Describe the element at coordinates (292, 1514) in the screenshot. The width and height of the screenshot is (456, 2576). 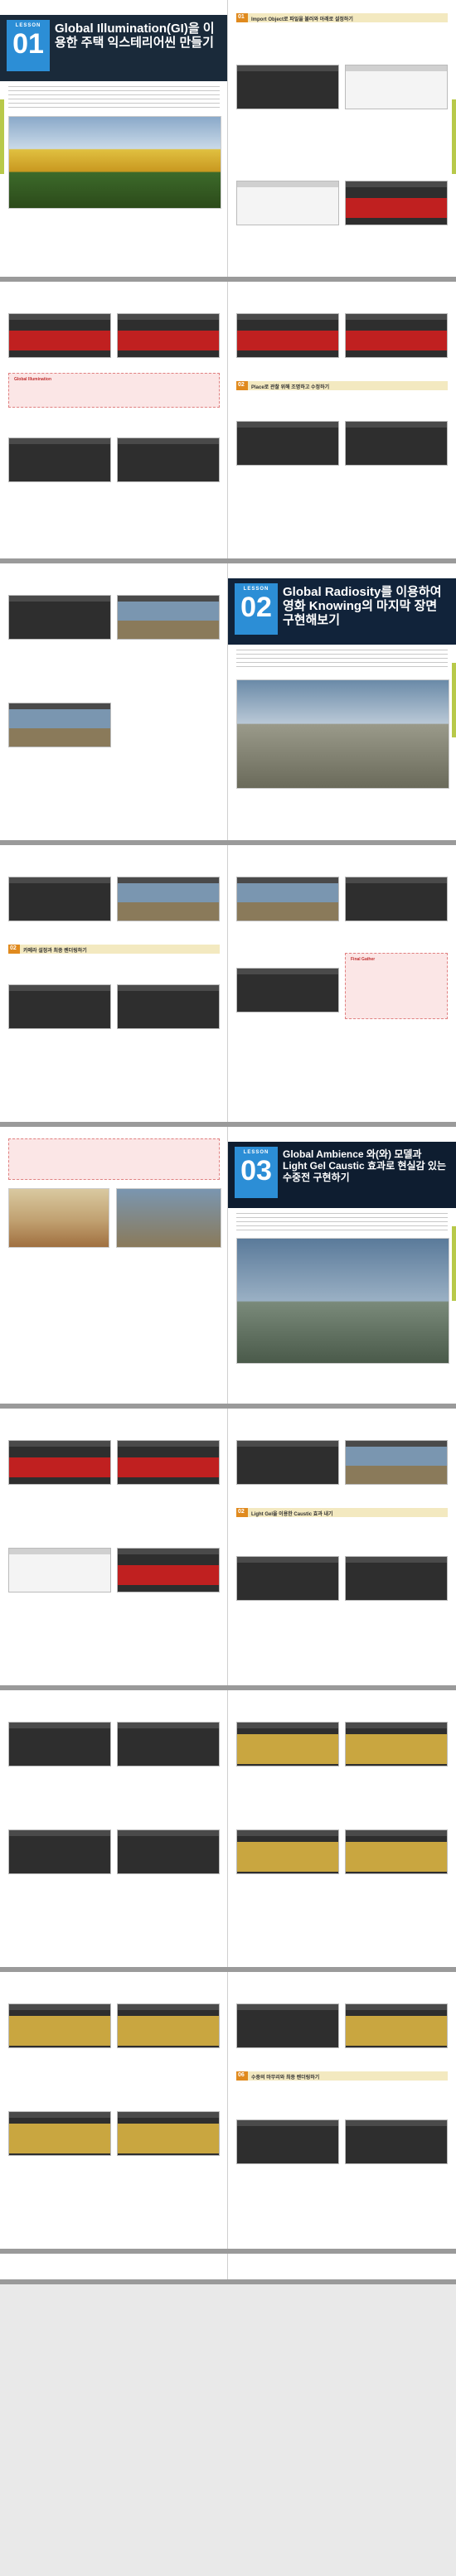
I see `section-title: Light Gel을 이용한 Caustic 효과 내기` at that location.